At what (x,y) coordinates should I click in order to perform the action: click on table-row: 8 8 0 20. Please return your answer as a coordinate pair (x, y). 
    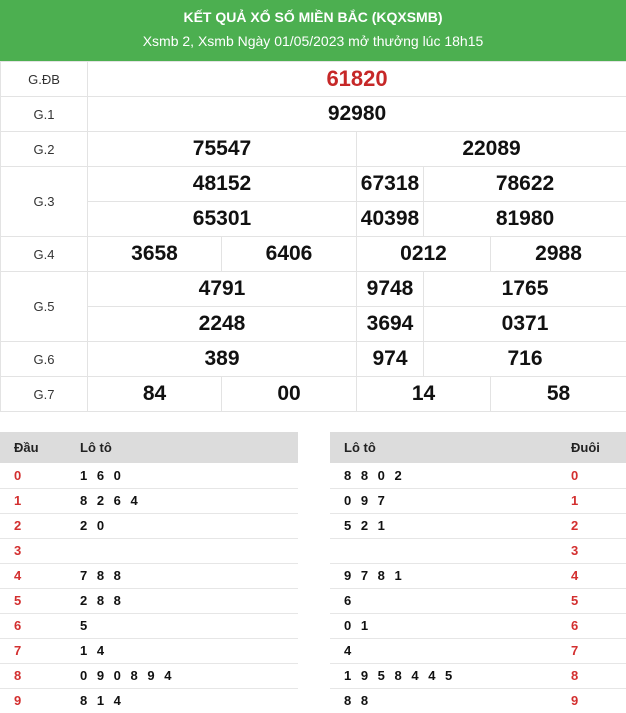
    Looking at the image, I should click on (478, 476).